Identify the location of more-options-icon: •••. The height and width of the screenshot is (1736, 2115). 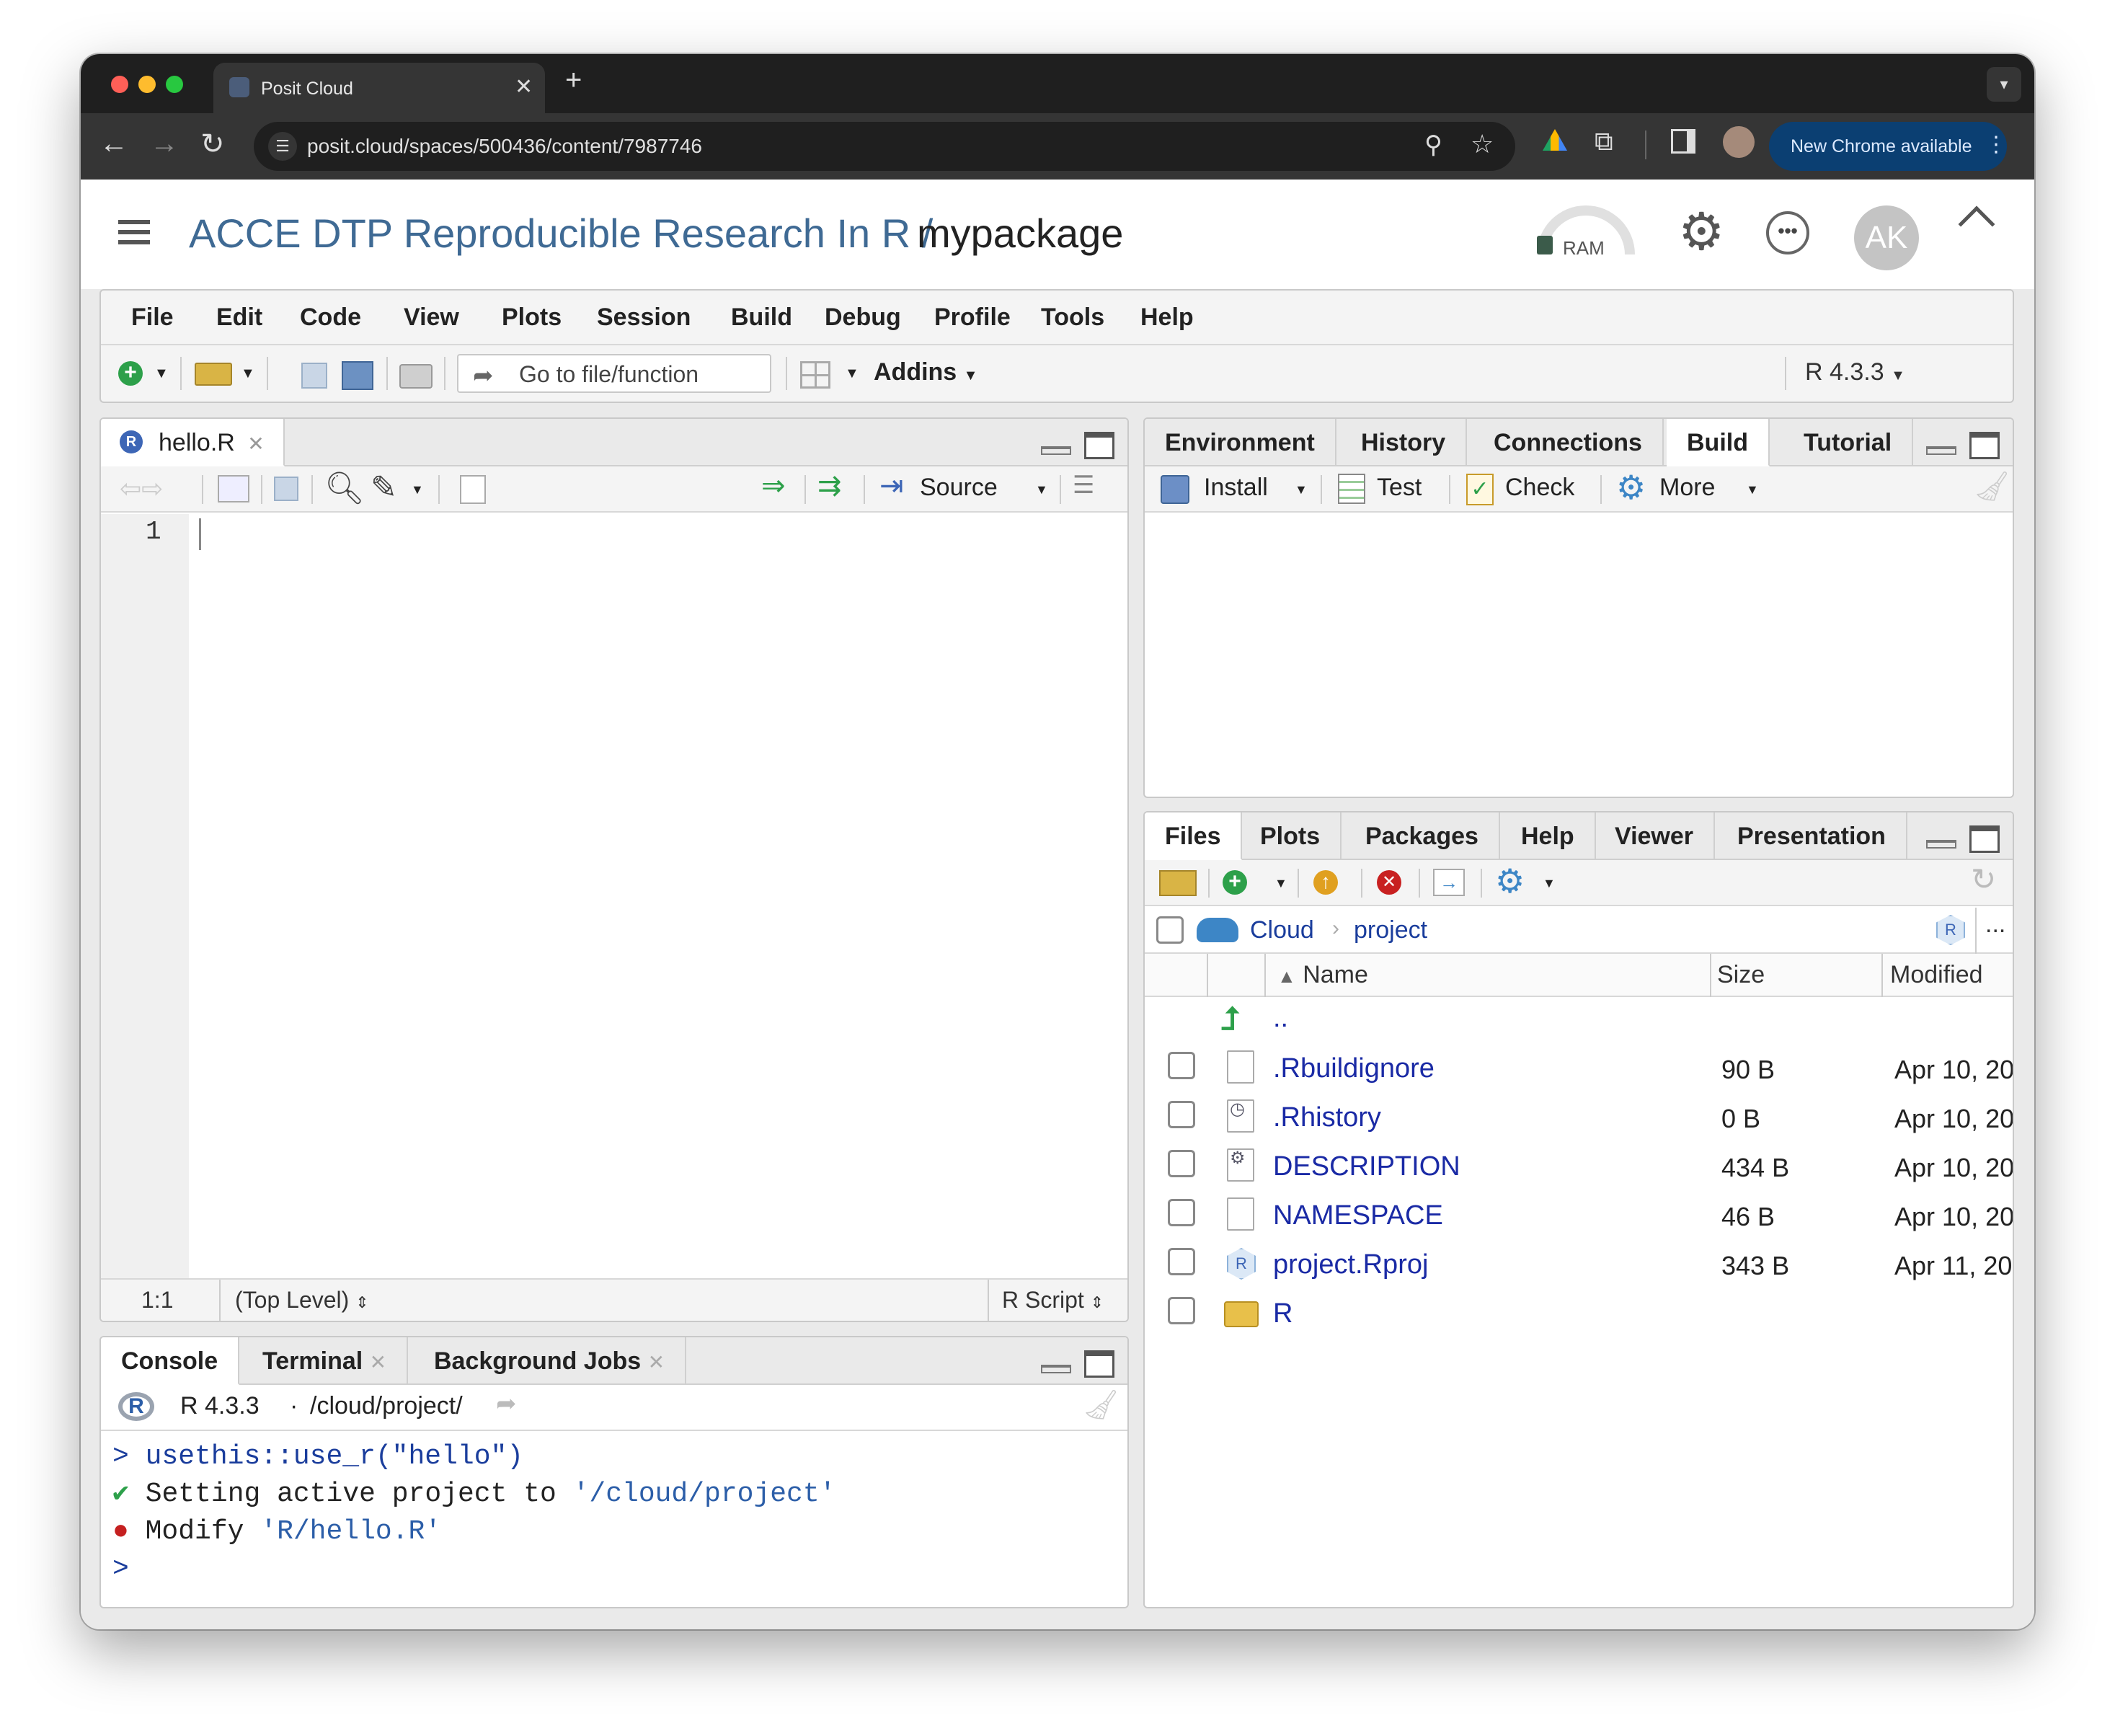
(1787, 232).